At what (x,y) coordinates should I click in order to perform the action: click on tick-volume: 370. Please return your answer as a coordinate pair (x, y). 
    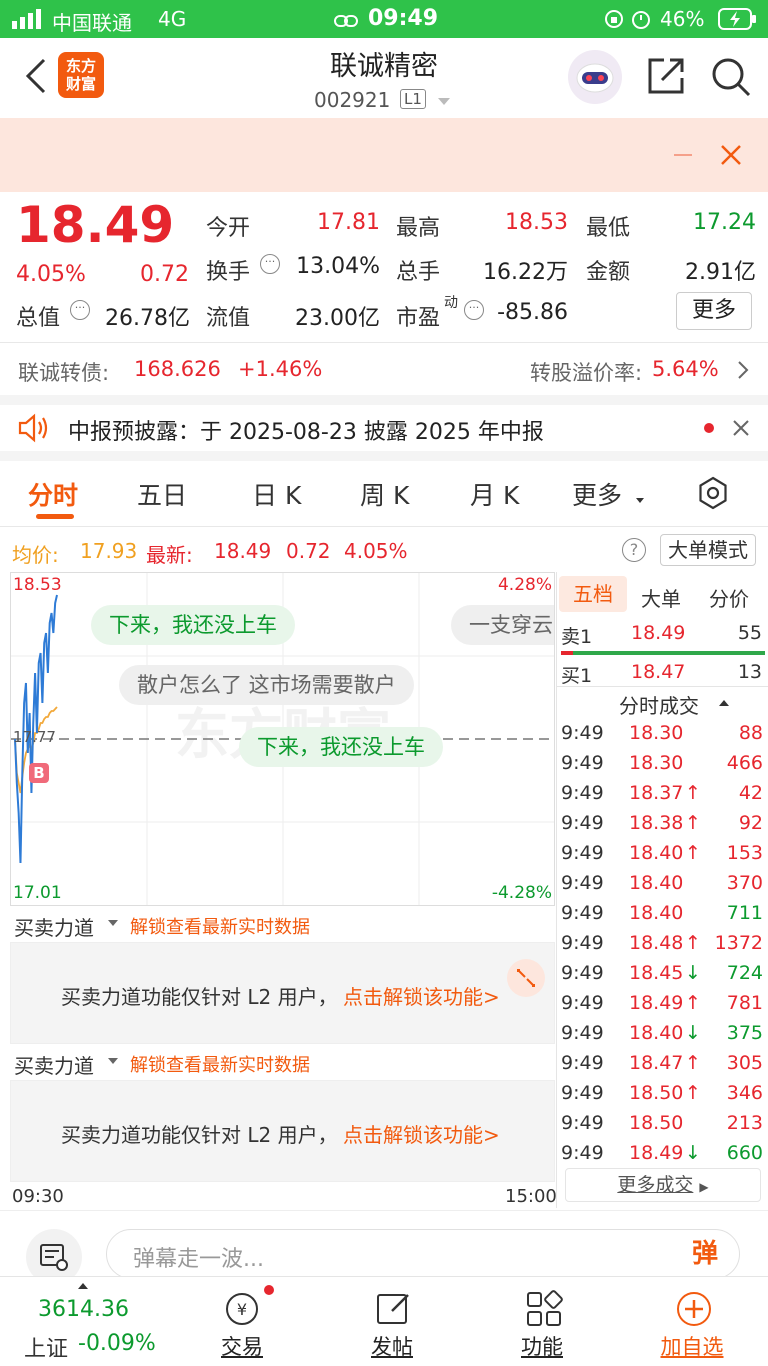
    Looking at the image, I should click on (744, 883).